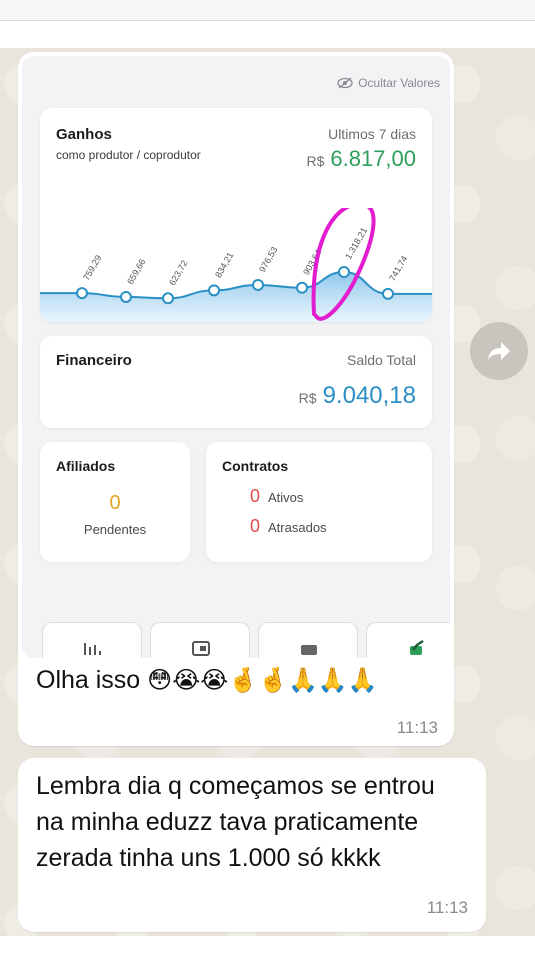  I want to click on balance-currency: R$, so click(307, 398).